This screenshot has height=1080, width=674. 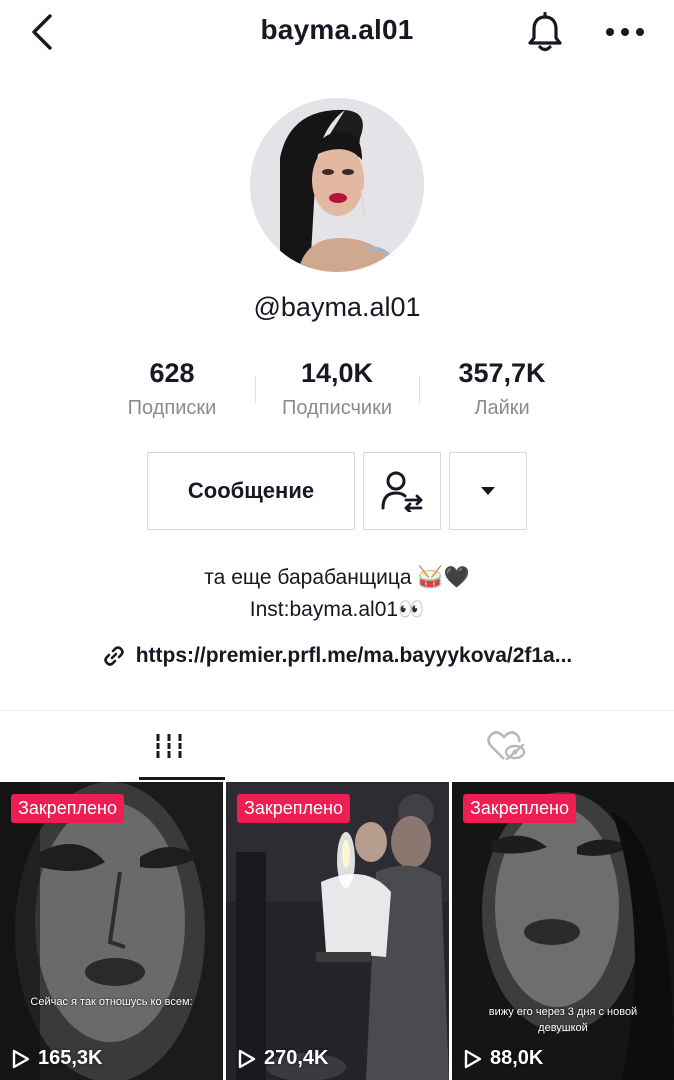 I want to click on caret-down-icon, so click(x=488, y=491).